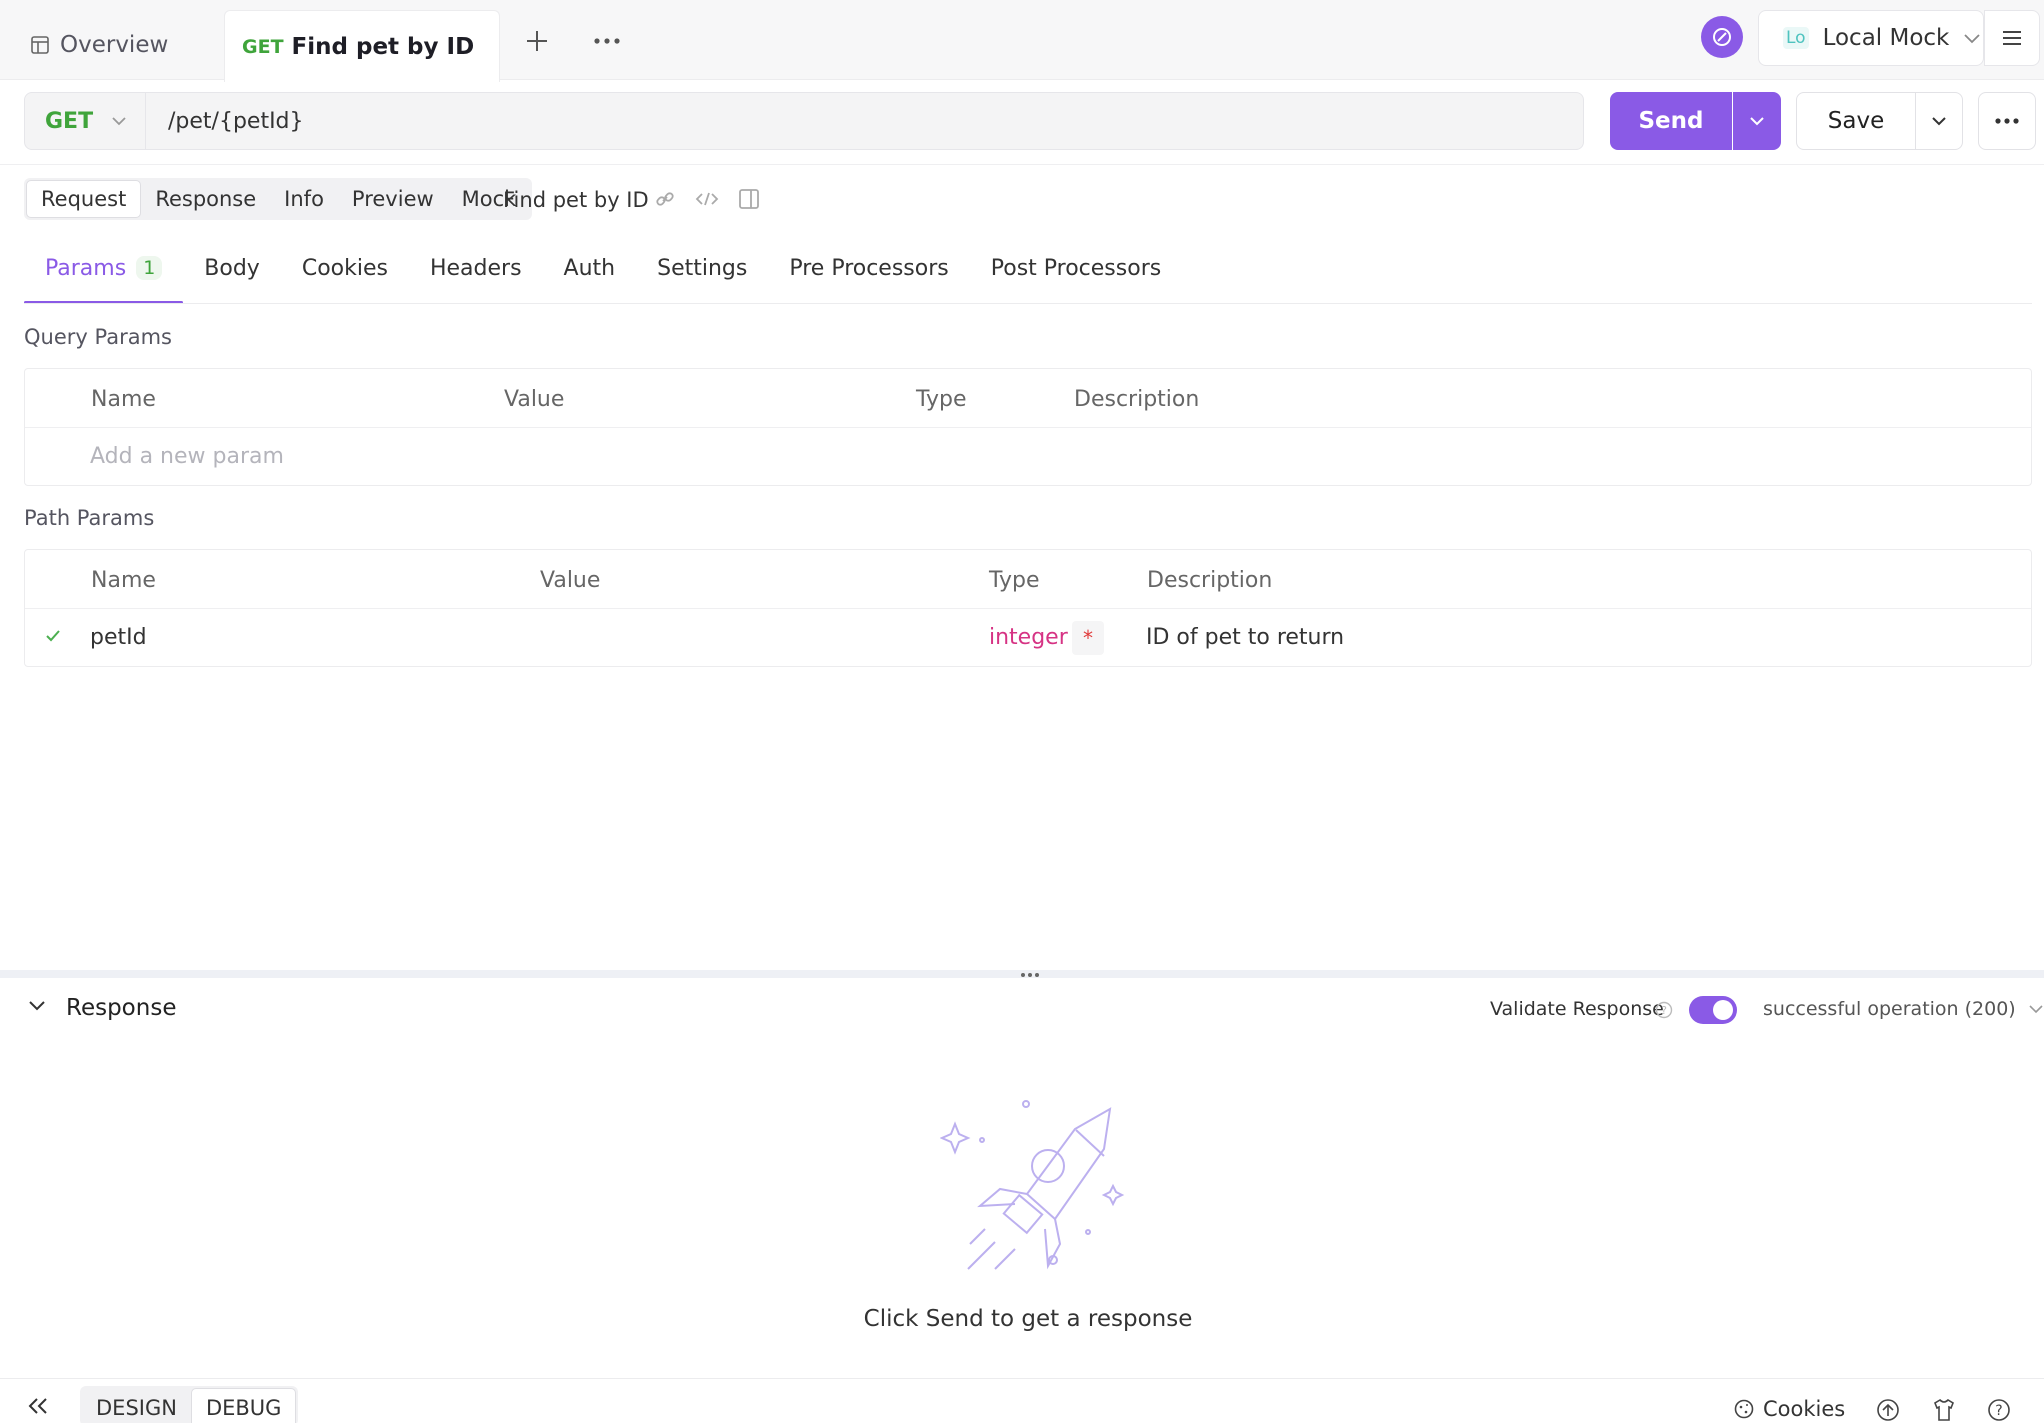  Describe the element at coordinates (118, 637) in the screenshot. I see `param-name: petId` at that location.